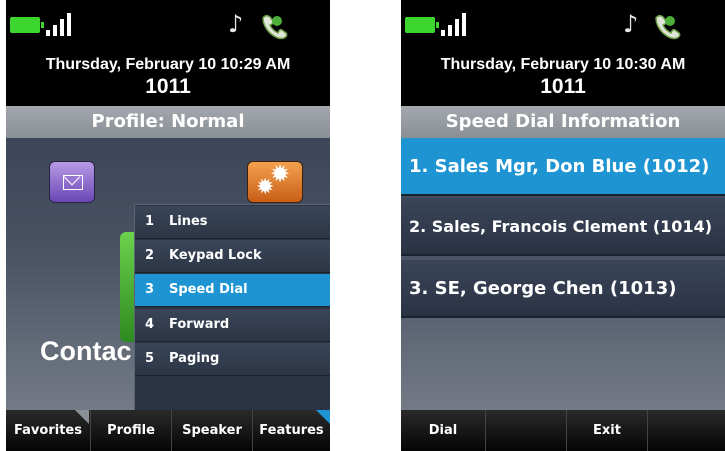  I want to click on menu-item-label: Speed Dial, so click(208, 289).